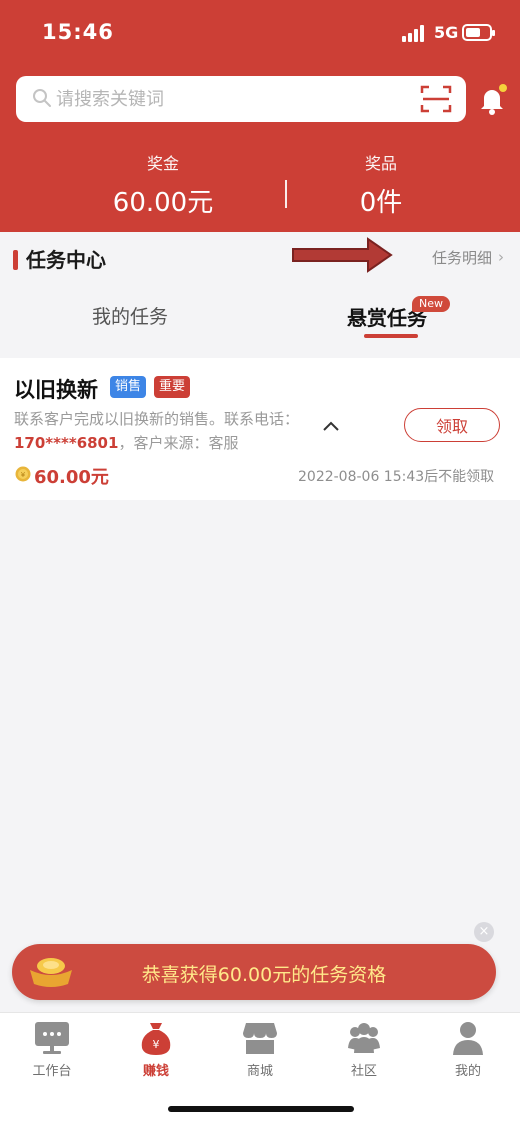 The width and height of the screenshot is (520, 1125). Describe the element at coordinates (260, 33) in the screenshot. I see `status-bar: 15:46 5G` at that location.